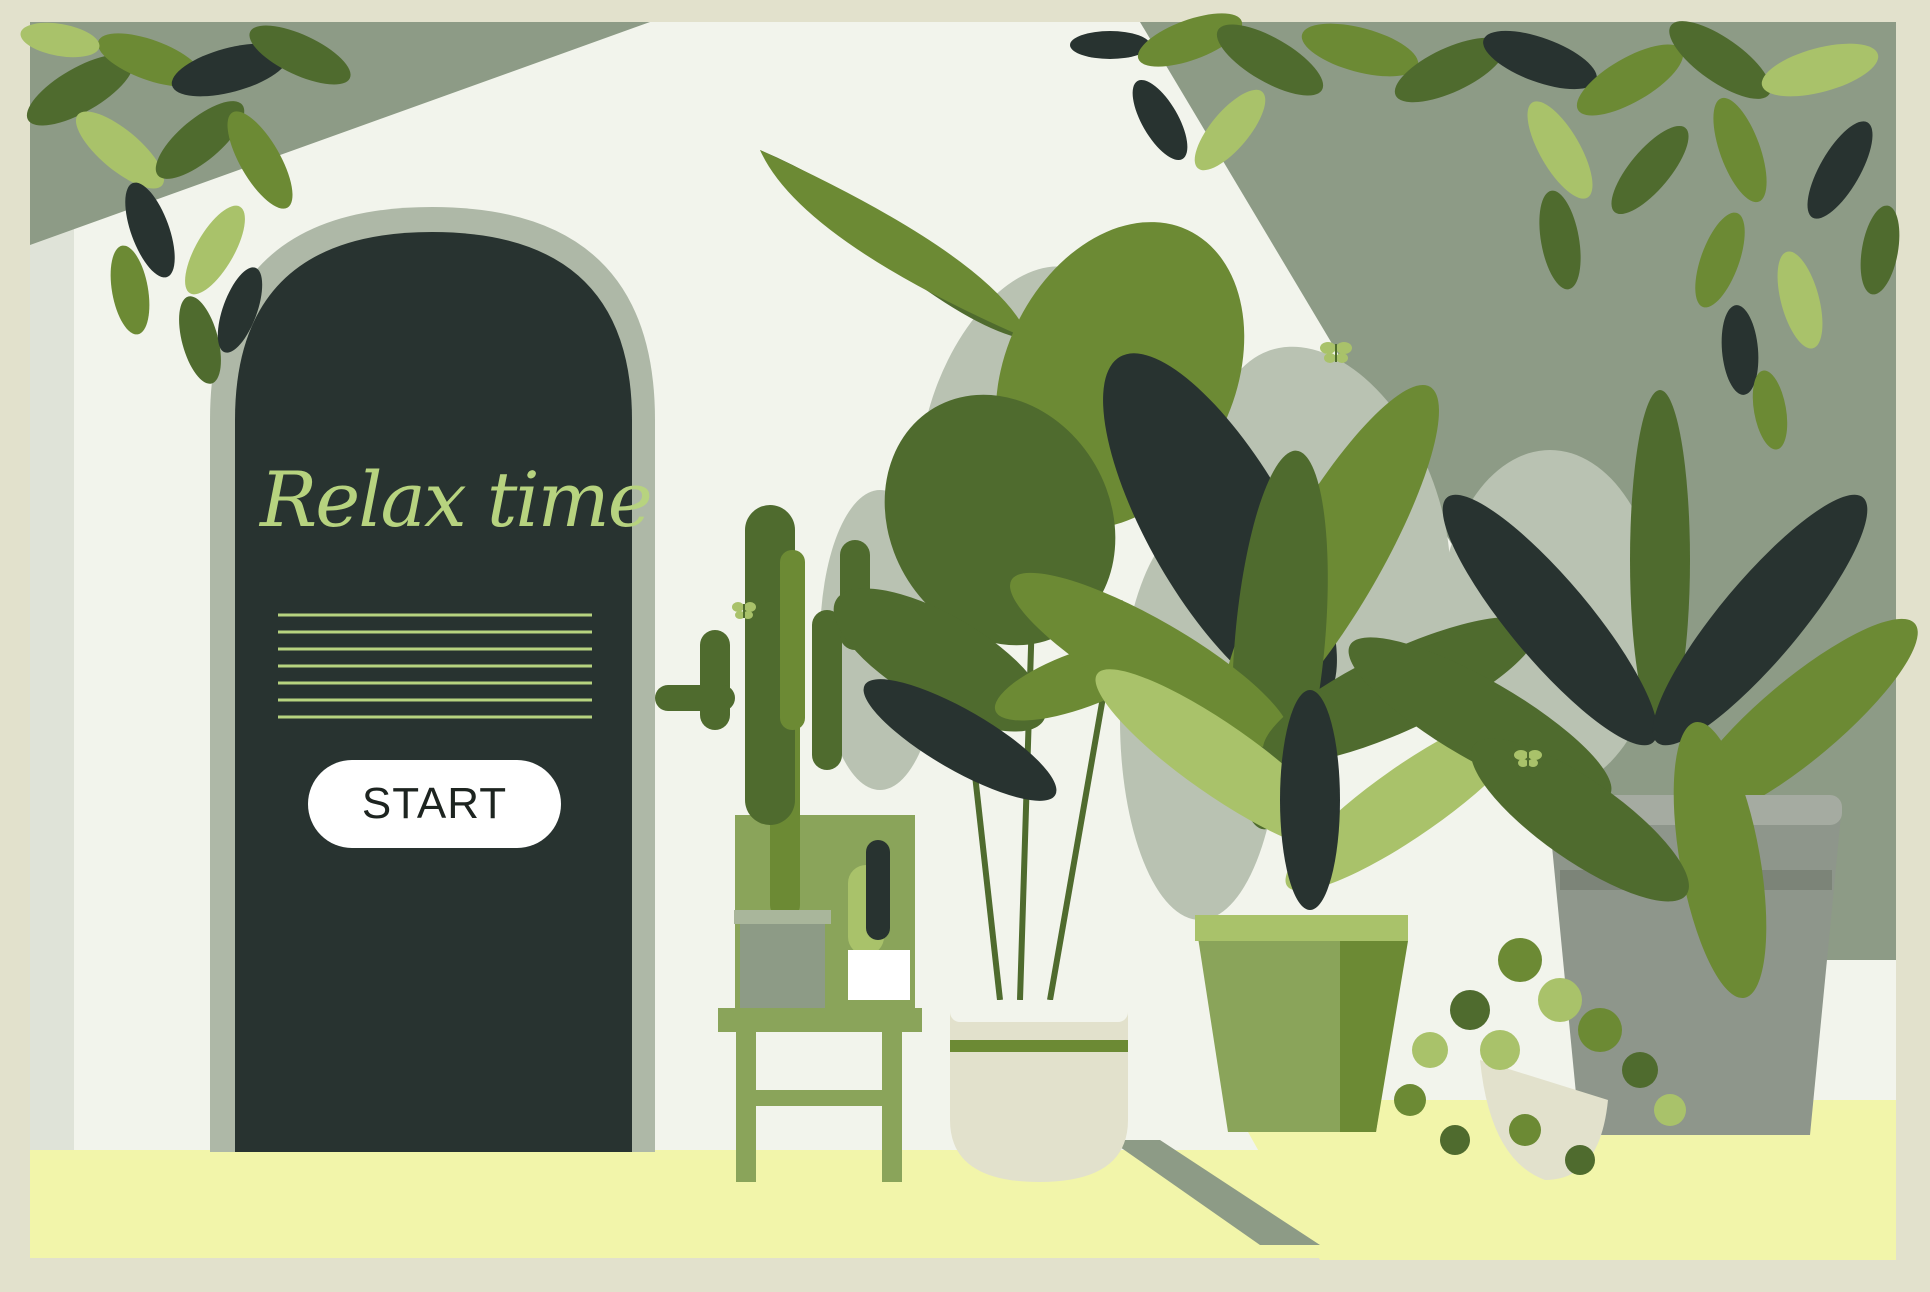 The image size is (1930, 1292). Describe the element at coordinates (434, 804) in the screenshot. I see `start-button: START` at that location.